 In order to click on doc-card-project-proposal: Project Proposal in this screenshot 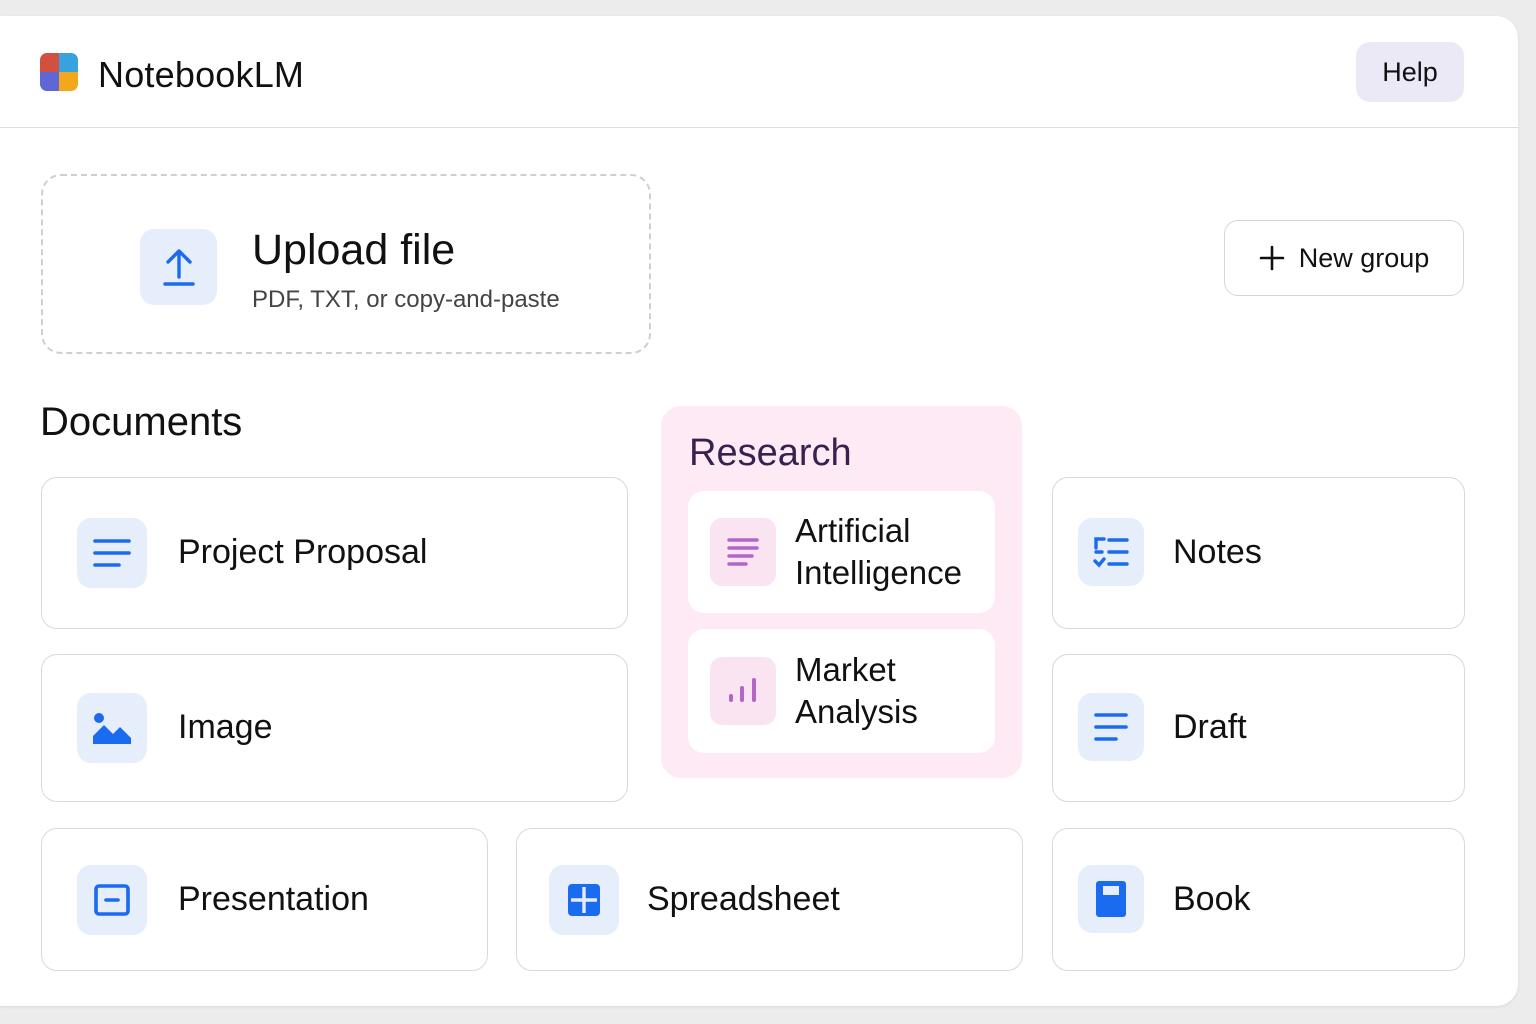, I will do `click(334, 553)`.